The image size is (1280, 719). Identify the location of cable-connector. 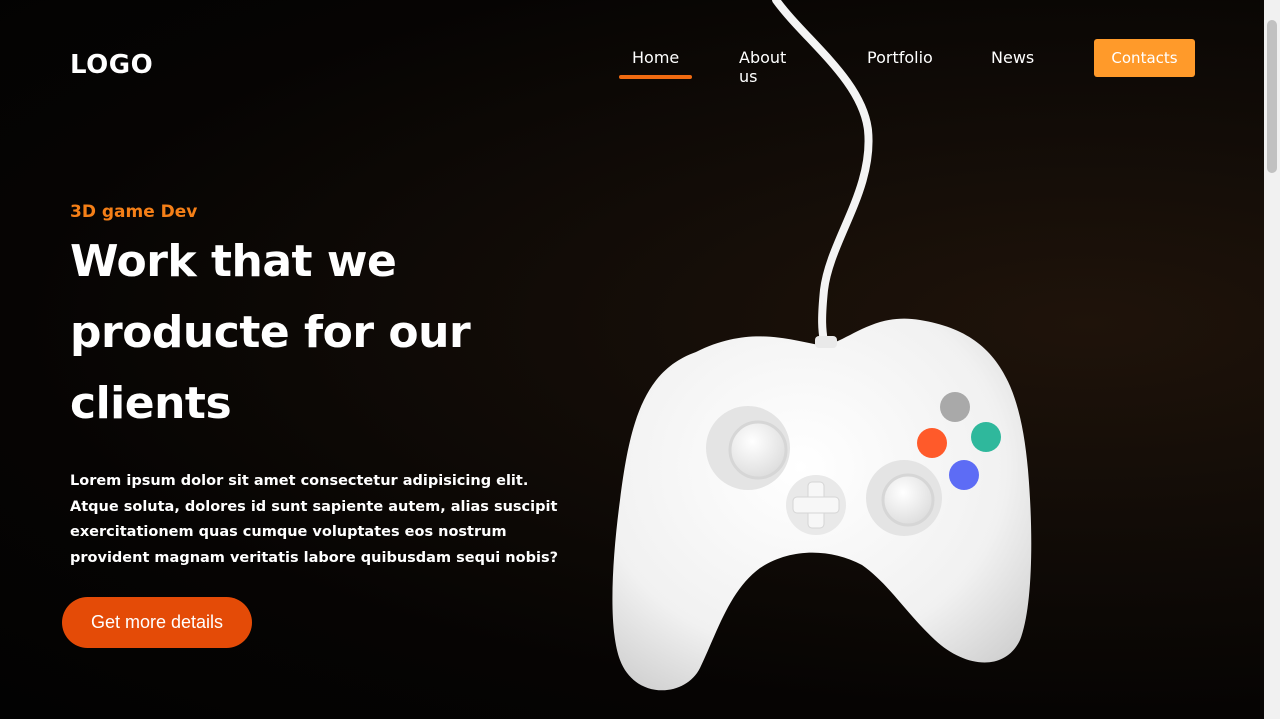
(826, 342).